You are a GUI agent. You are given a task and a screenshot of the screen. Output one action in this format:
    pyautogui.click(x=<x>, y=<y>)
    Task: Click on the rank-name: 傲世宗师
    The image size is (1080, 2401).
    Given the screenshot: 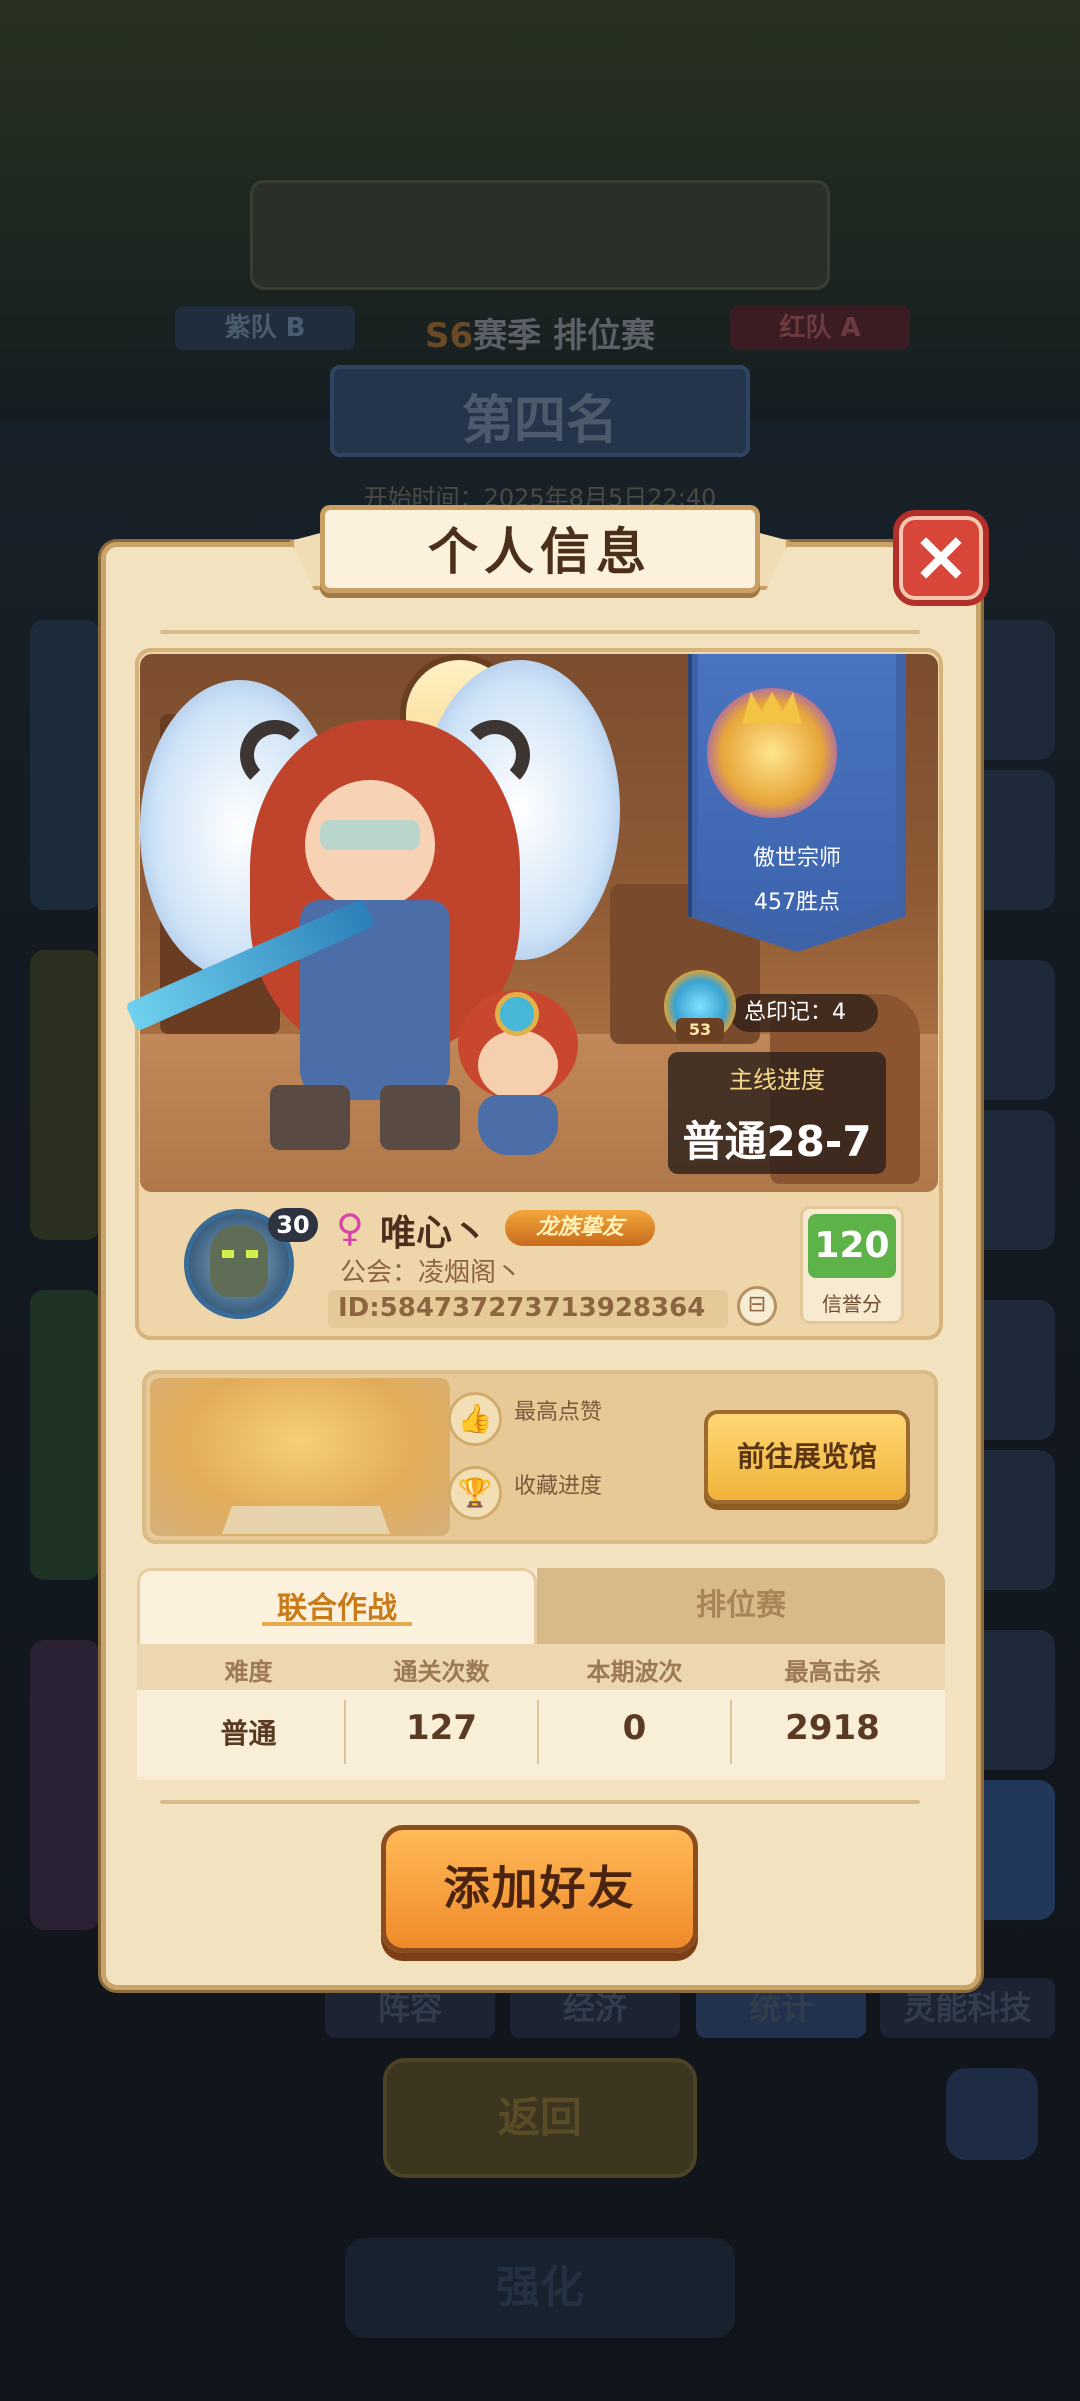 What is the action you would take?
    pyautogui.click(x=796, y=858)
    